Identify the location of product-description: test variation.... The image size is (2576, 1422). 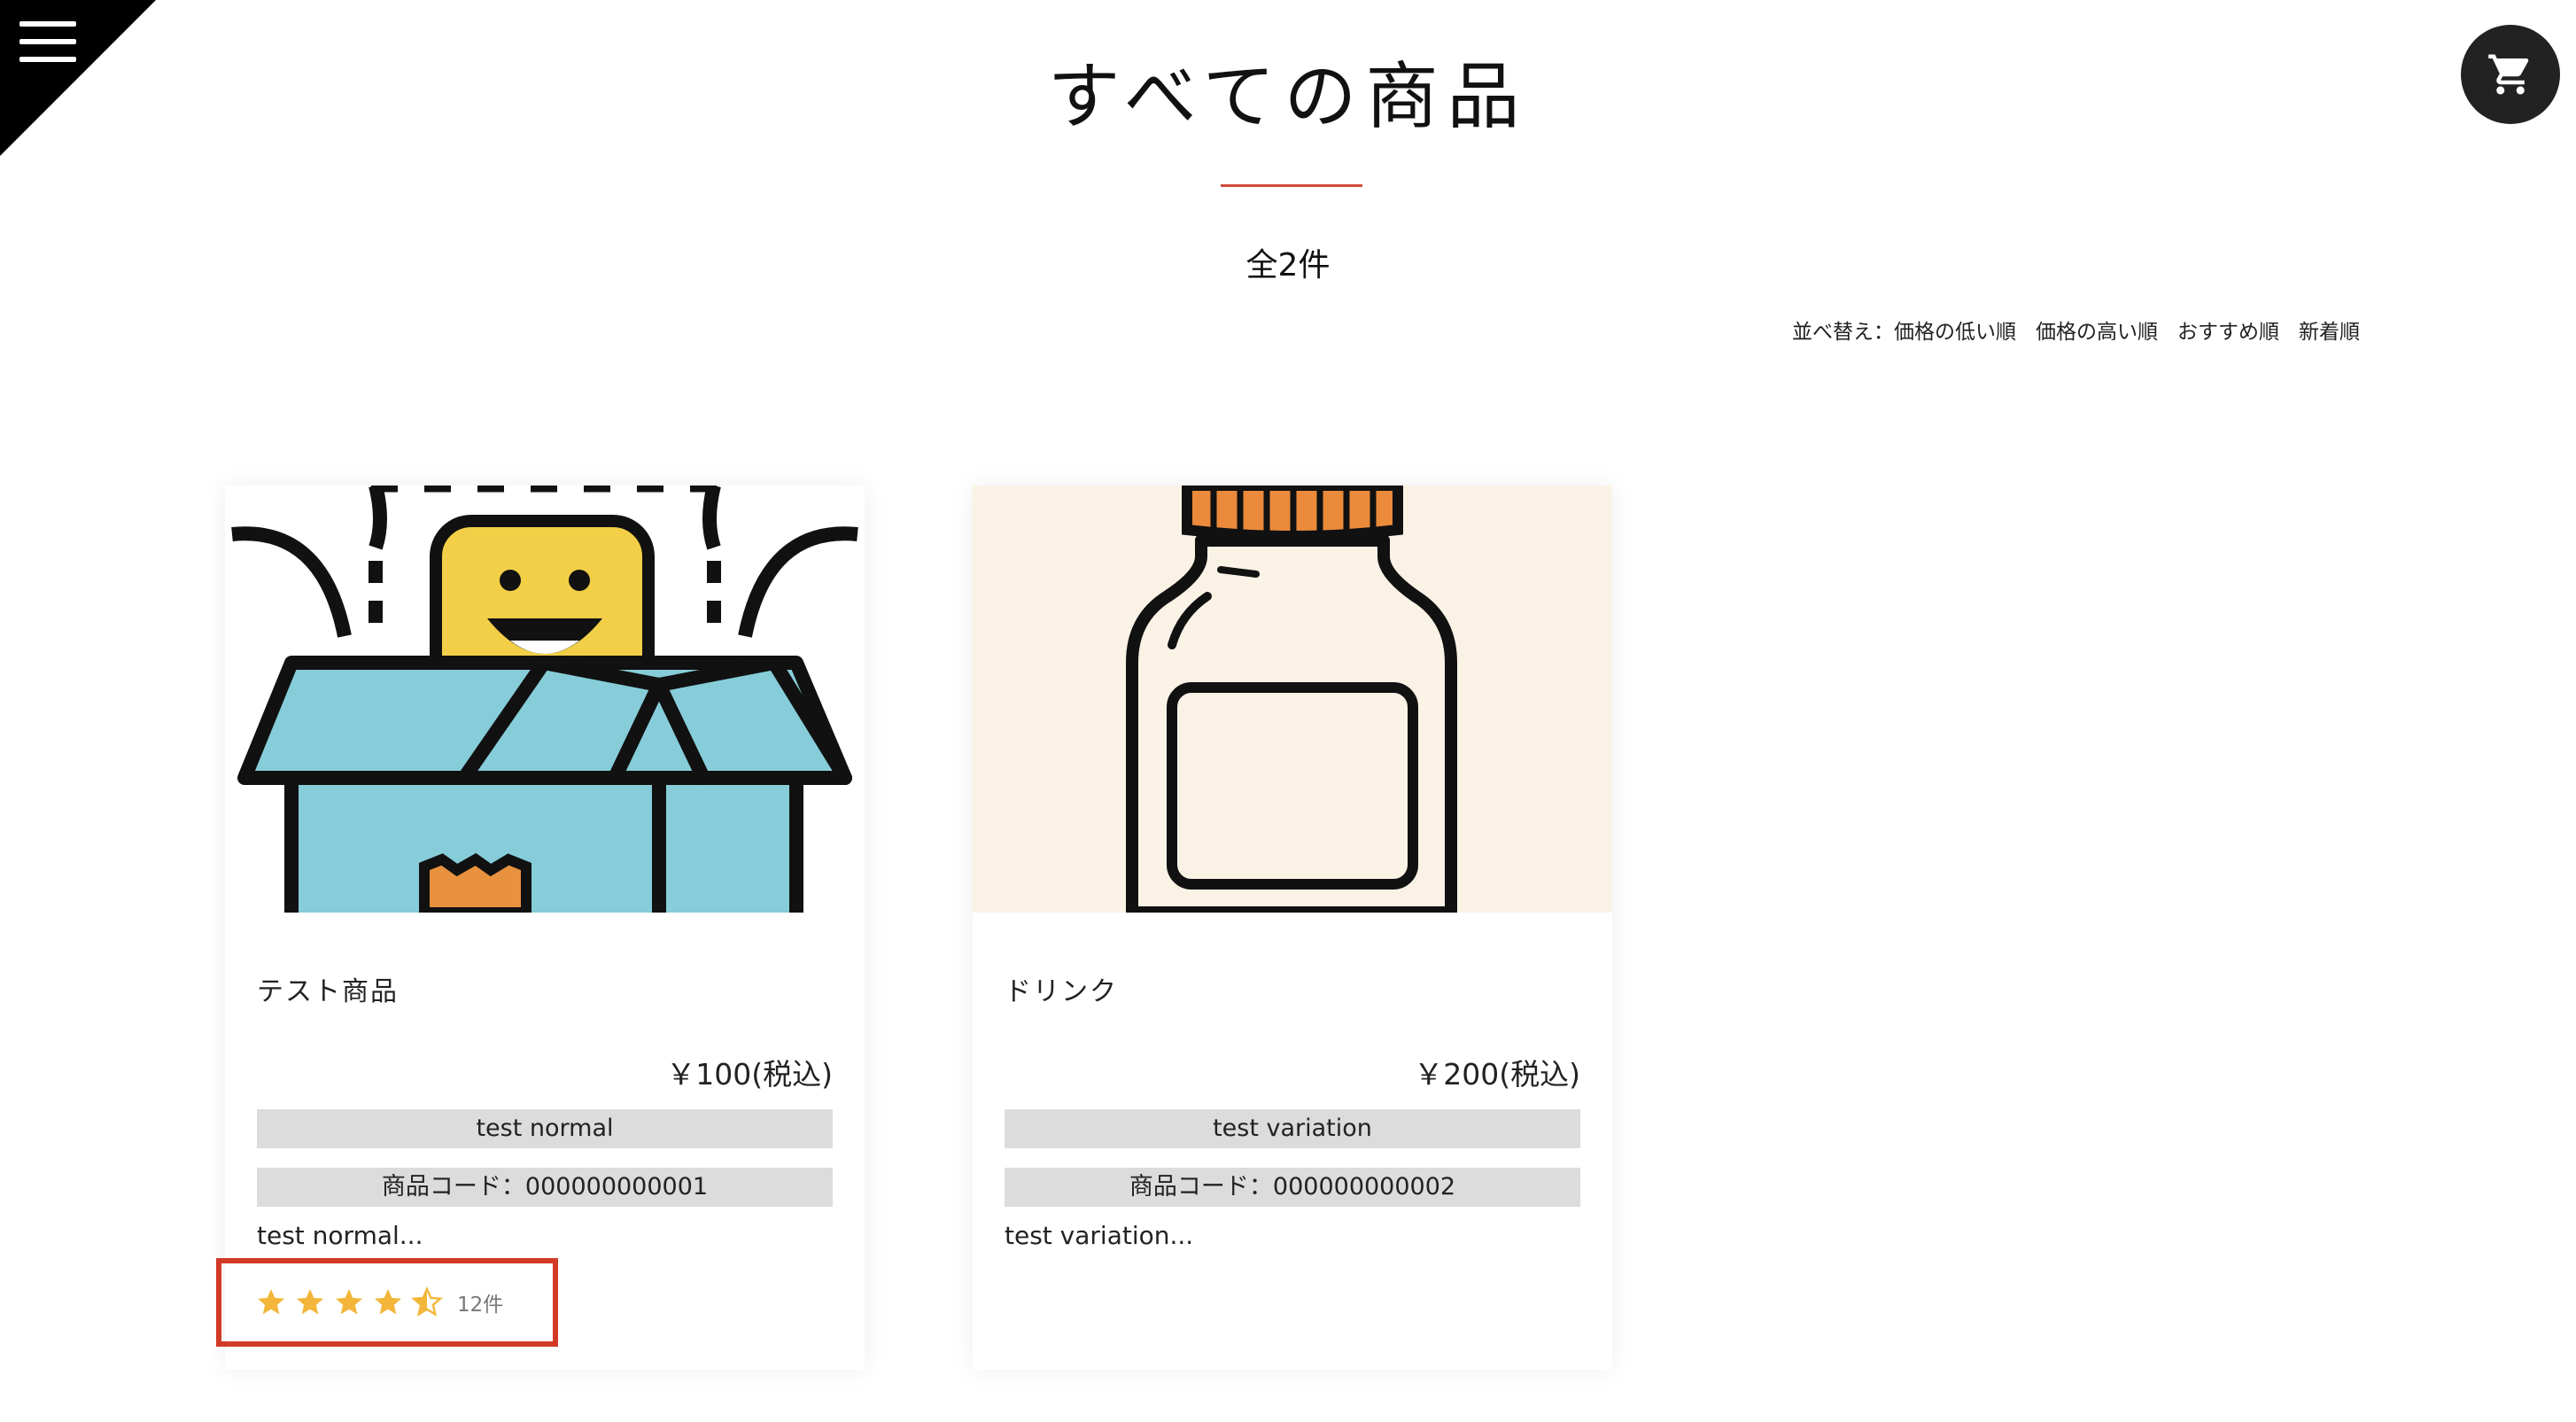
(1099, 1235).